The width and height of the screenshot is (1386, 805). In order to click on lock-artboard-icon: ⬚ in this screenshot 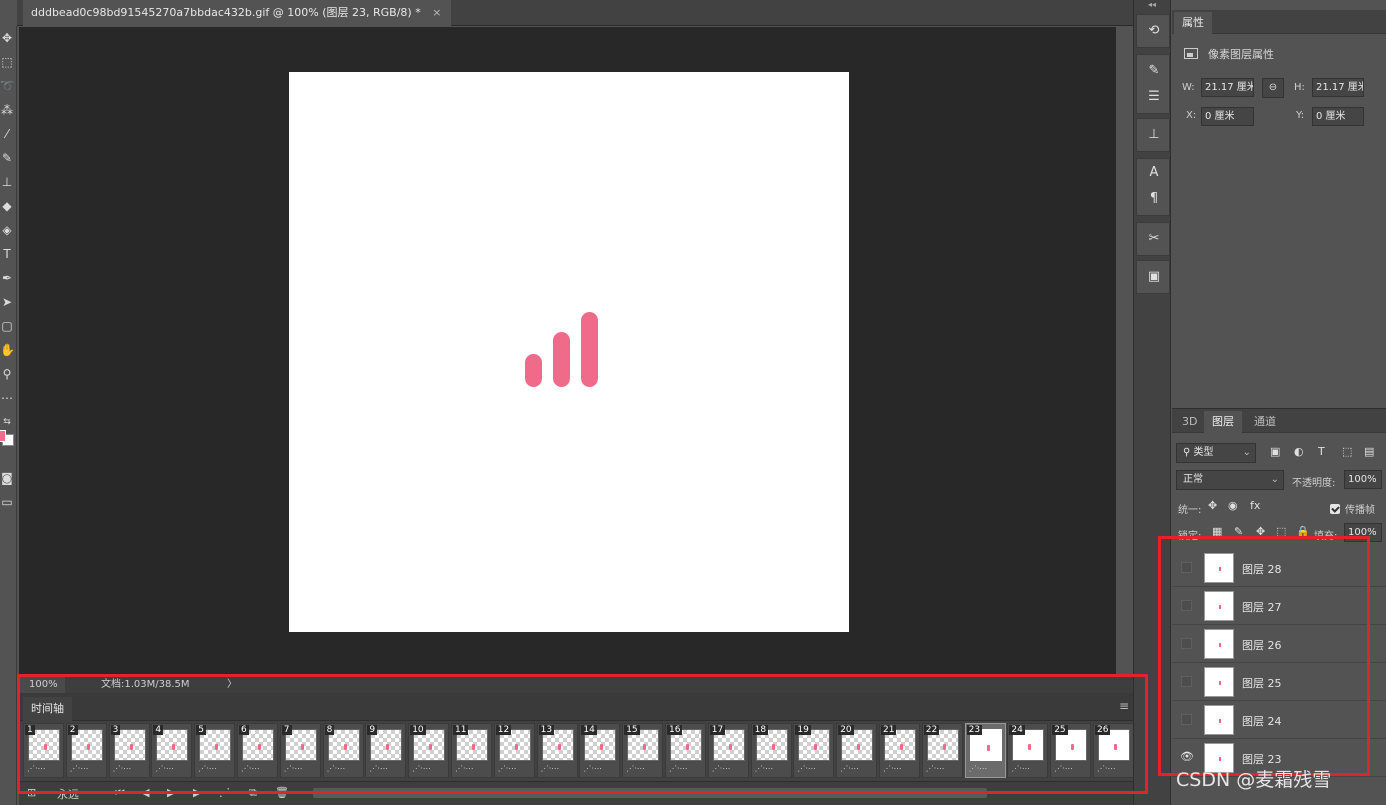, I will do `click(1281, 531)`.